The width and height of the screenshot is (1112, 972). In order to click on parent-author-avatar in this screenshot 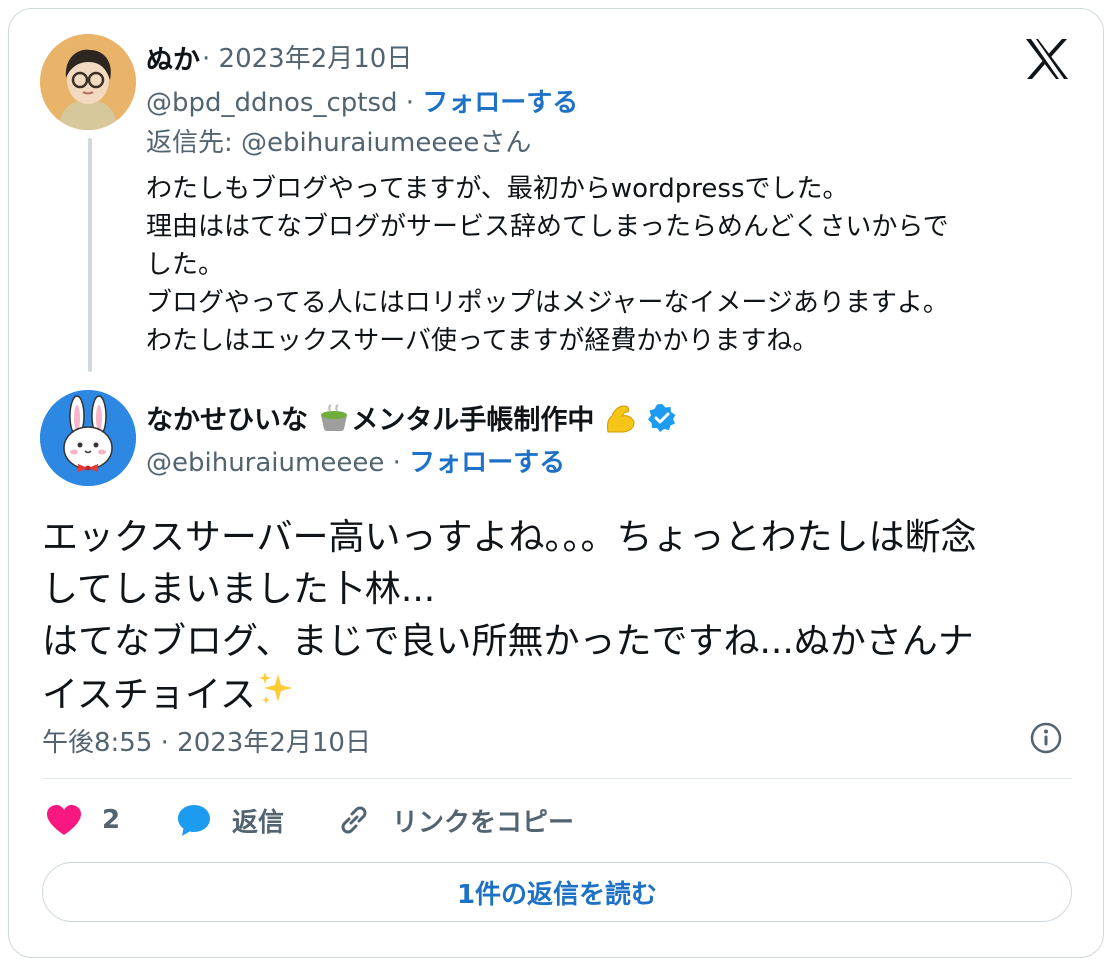, I will do `click(88, 82)`.